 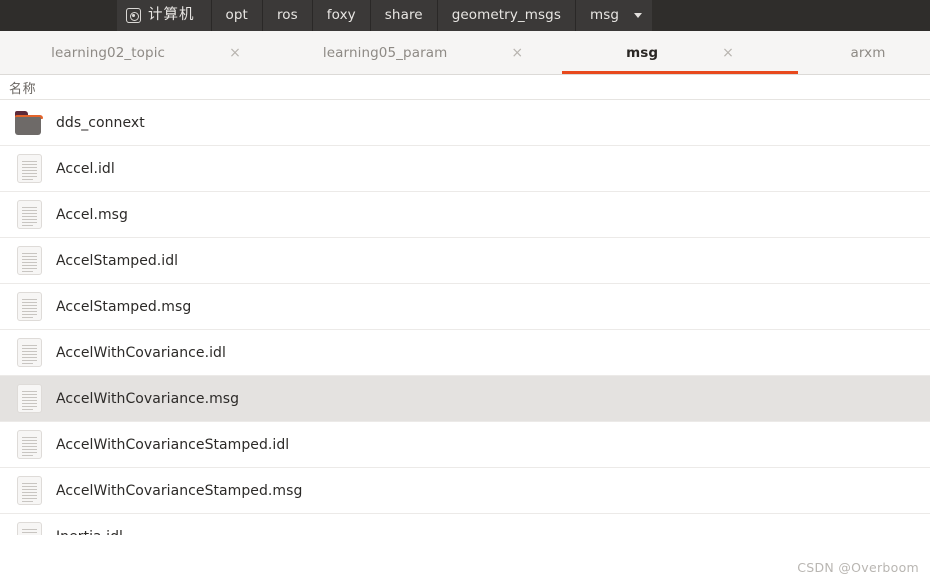 What do you see at coordinates (465, 307) in the screenshot?
I see `file-list-row: AccelStamped.msg` at bounding box center [465, 307].